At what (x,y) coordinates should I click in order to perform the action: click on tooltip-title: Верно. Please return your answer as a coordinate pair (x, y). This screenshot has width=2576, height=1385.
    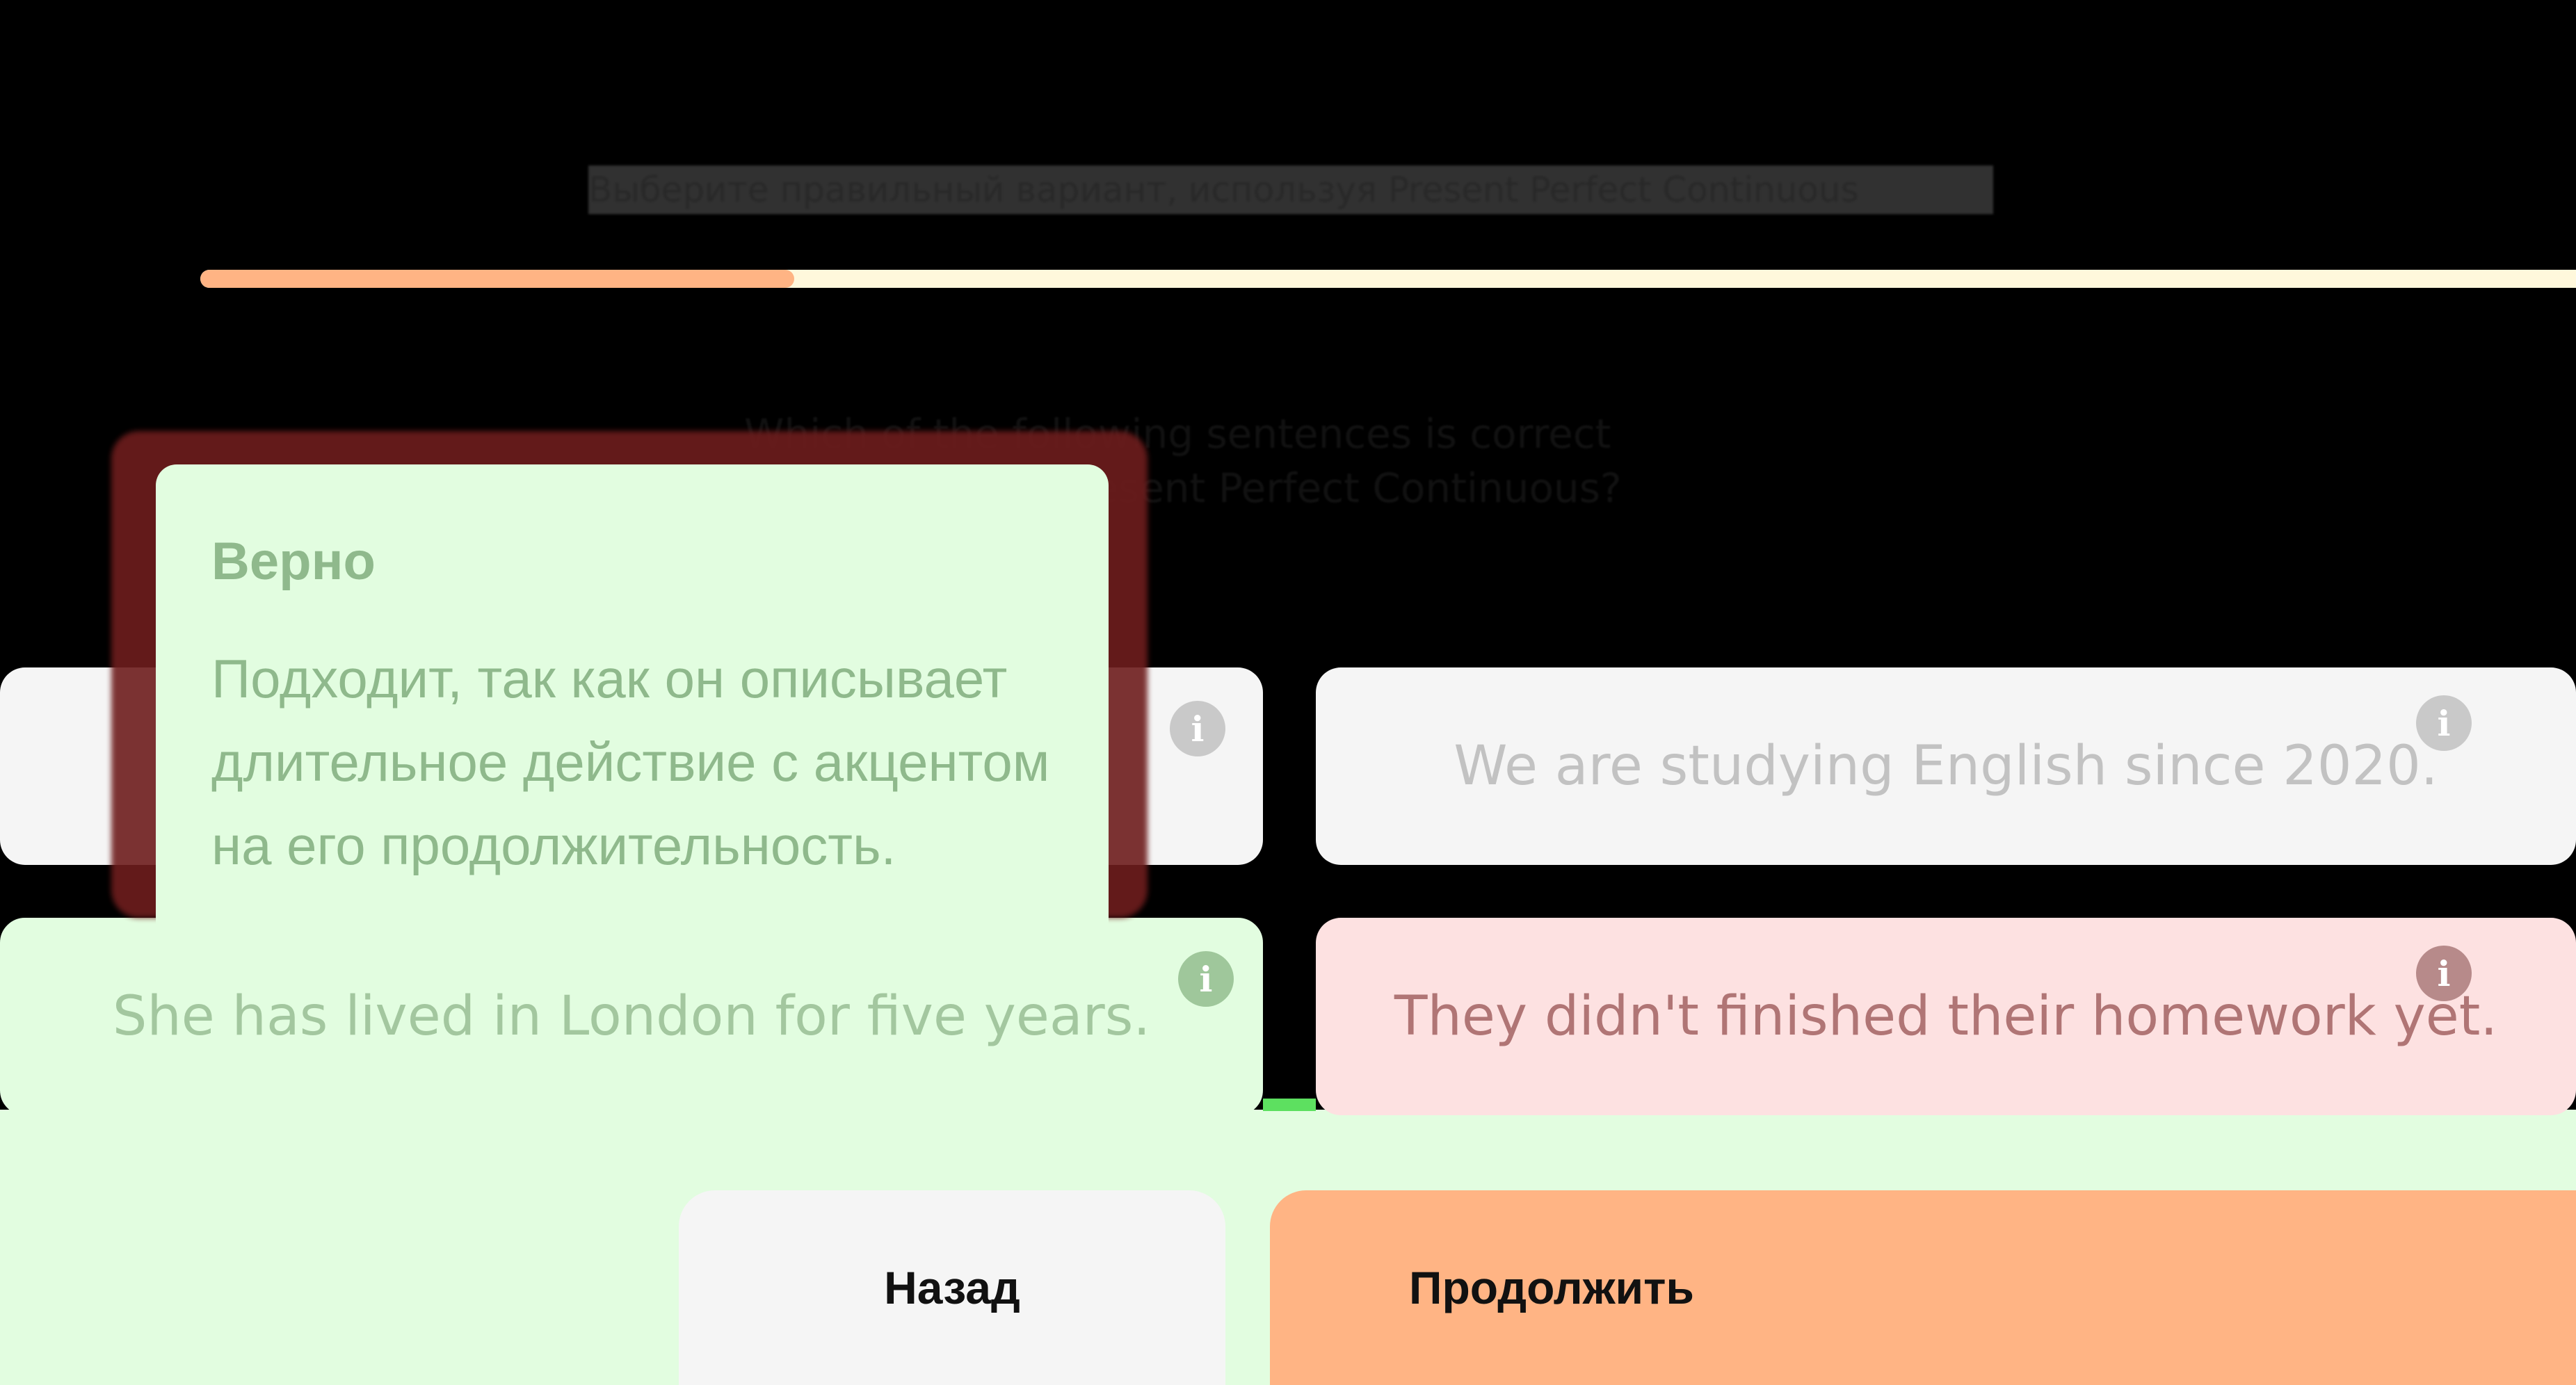
    Looking at the image, I should click on (293, 561).